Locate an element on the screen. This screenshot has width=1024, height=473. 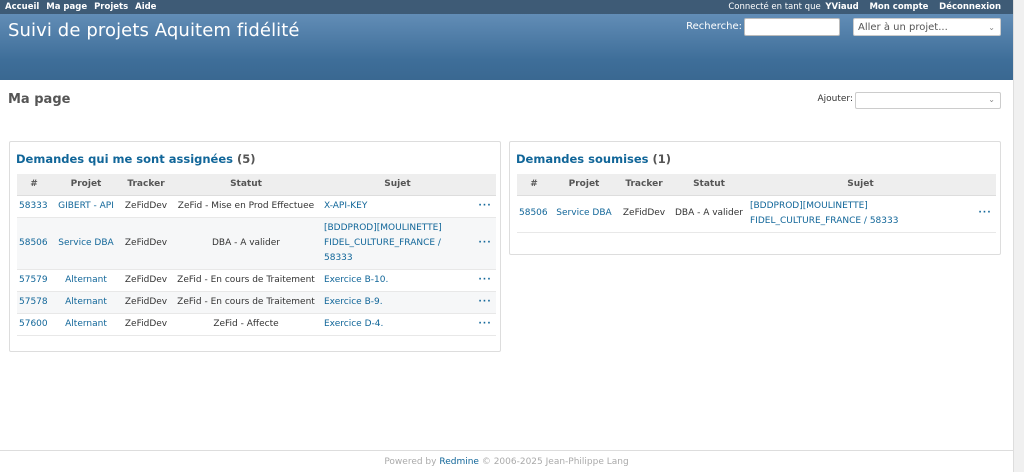
assigned-issues-heading: Demandes qui me sont assignées (5) is located at coordinates (255, 159).